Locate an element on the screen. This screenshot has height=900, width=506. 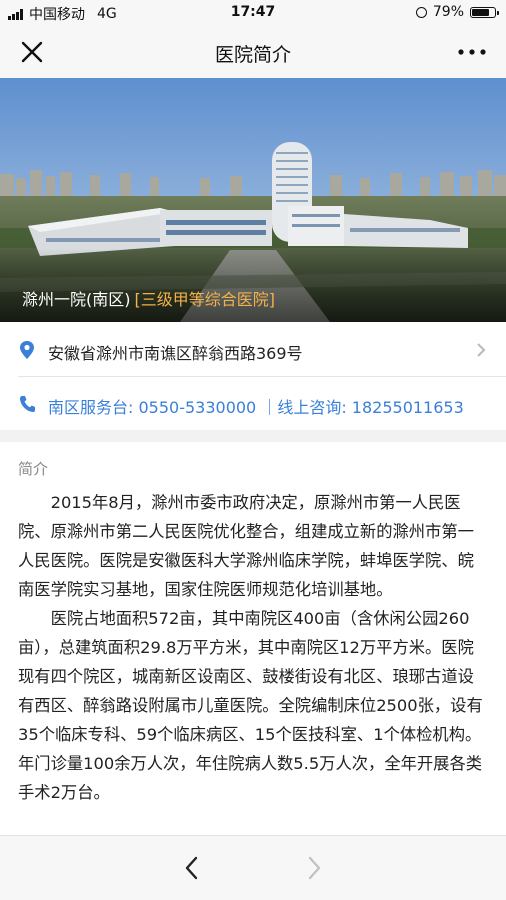
battery-level is located at coordinates (481, 12).